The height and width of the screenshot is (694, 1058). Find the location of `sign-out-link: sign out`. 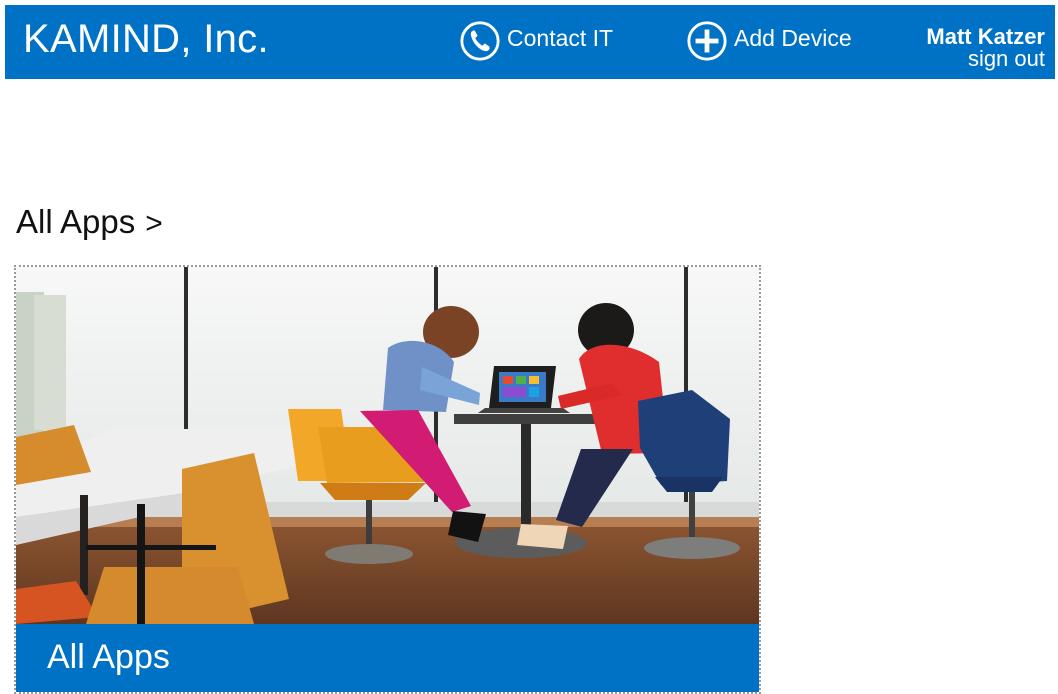

sign-out-link: sign out is located at coordinates (1006, 59).